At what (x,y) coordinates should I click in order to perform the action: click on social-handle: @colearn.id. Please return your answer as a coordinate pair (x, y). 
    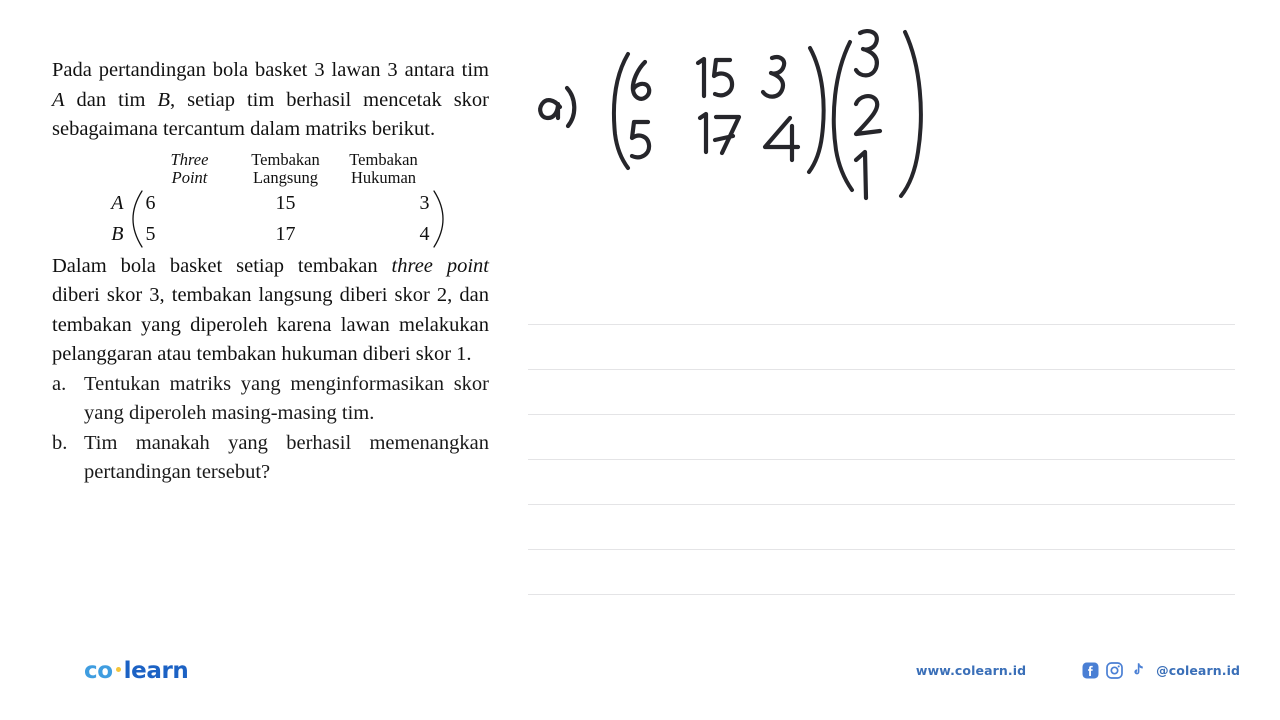
    Looking at the image, I should click on (1198, 670).